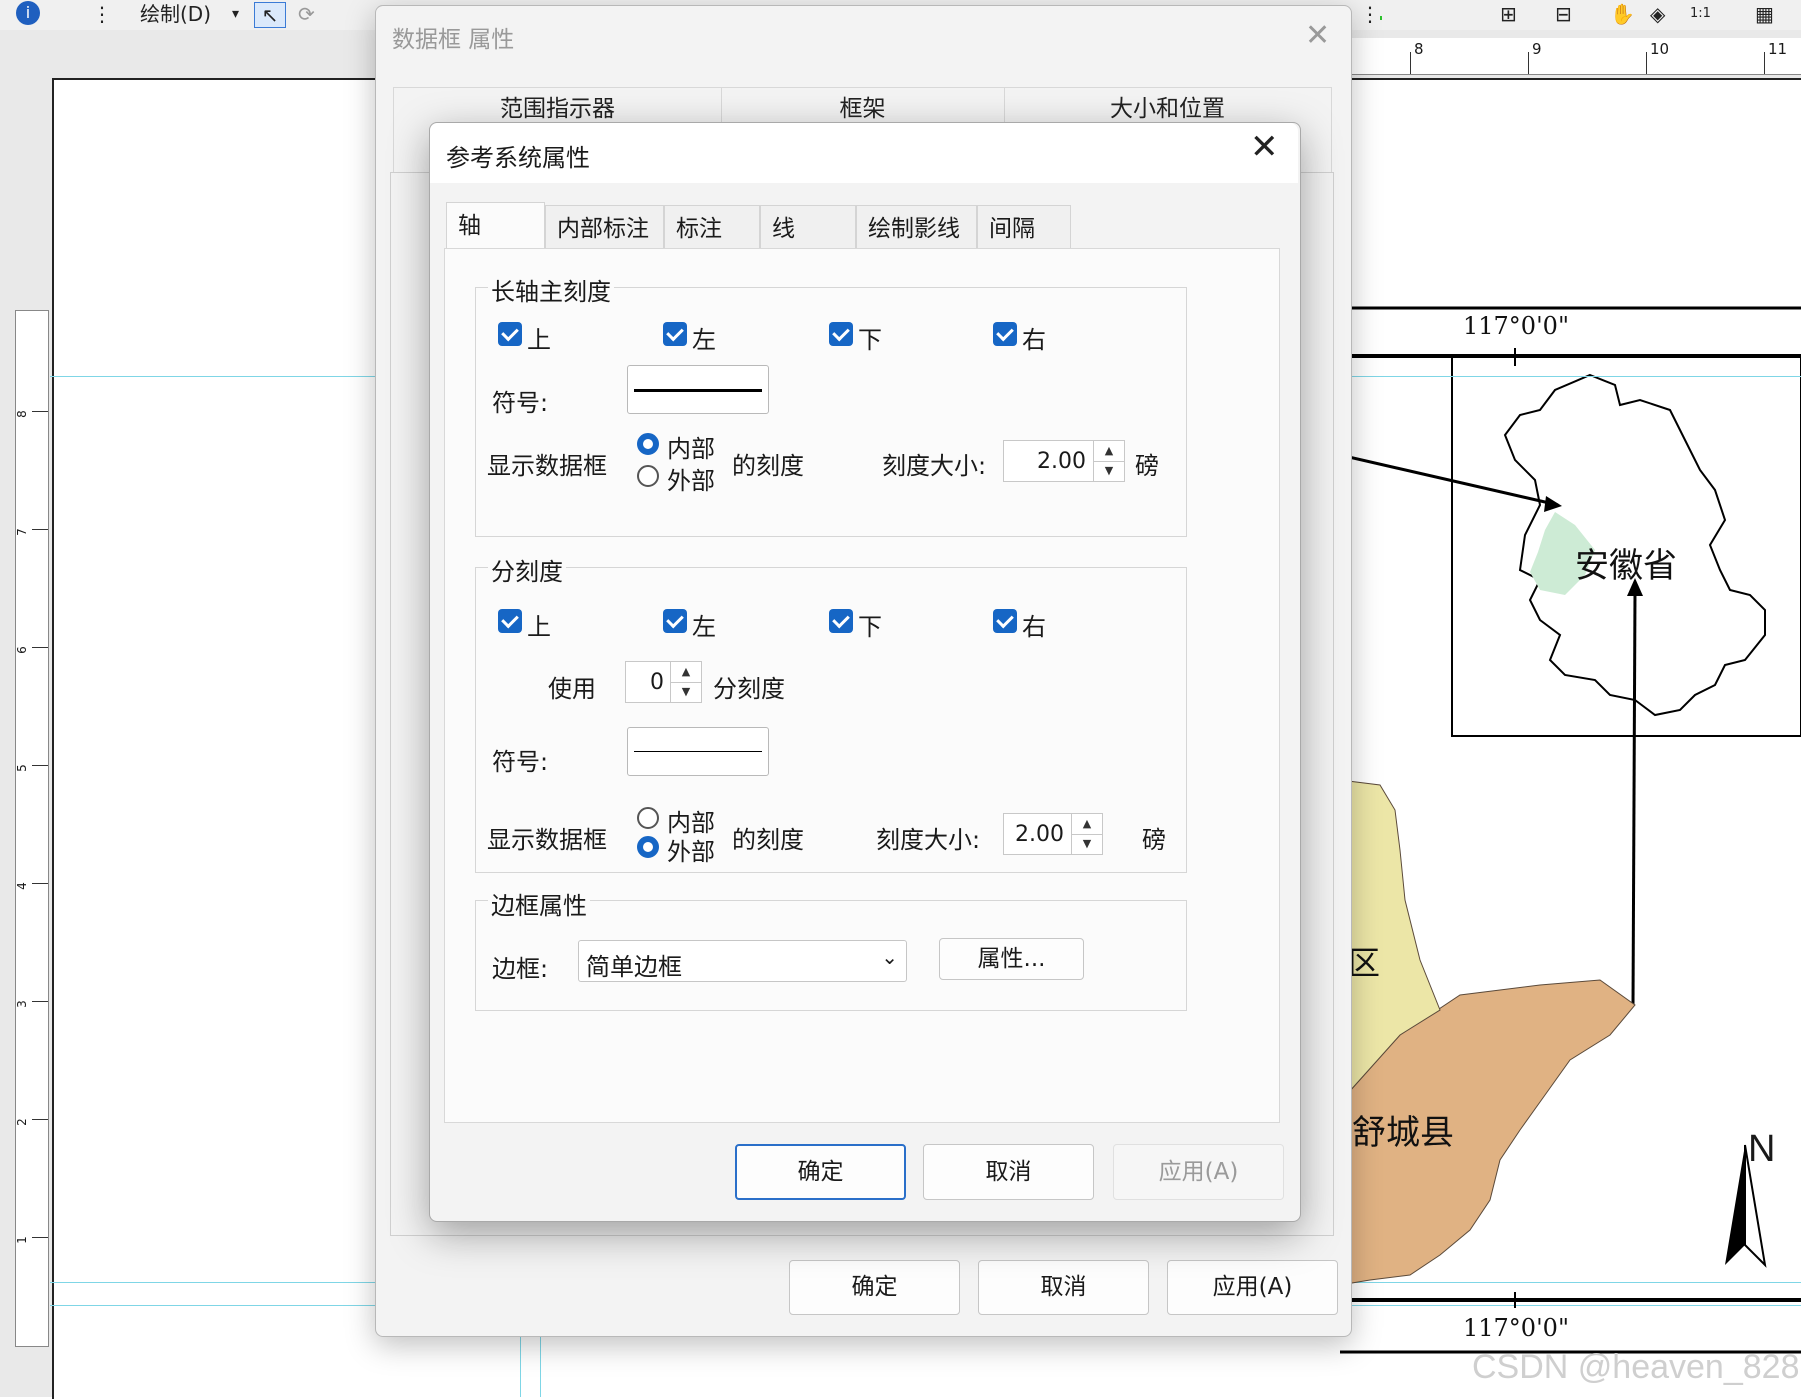 This screenshot has width=1801, height=1399. I want to click on tab-axis: 轴, so click(495, 225).